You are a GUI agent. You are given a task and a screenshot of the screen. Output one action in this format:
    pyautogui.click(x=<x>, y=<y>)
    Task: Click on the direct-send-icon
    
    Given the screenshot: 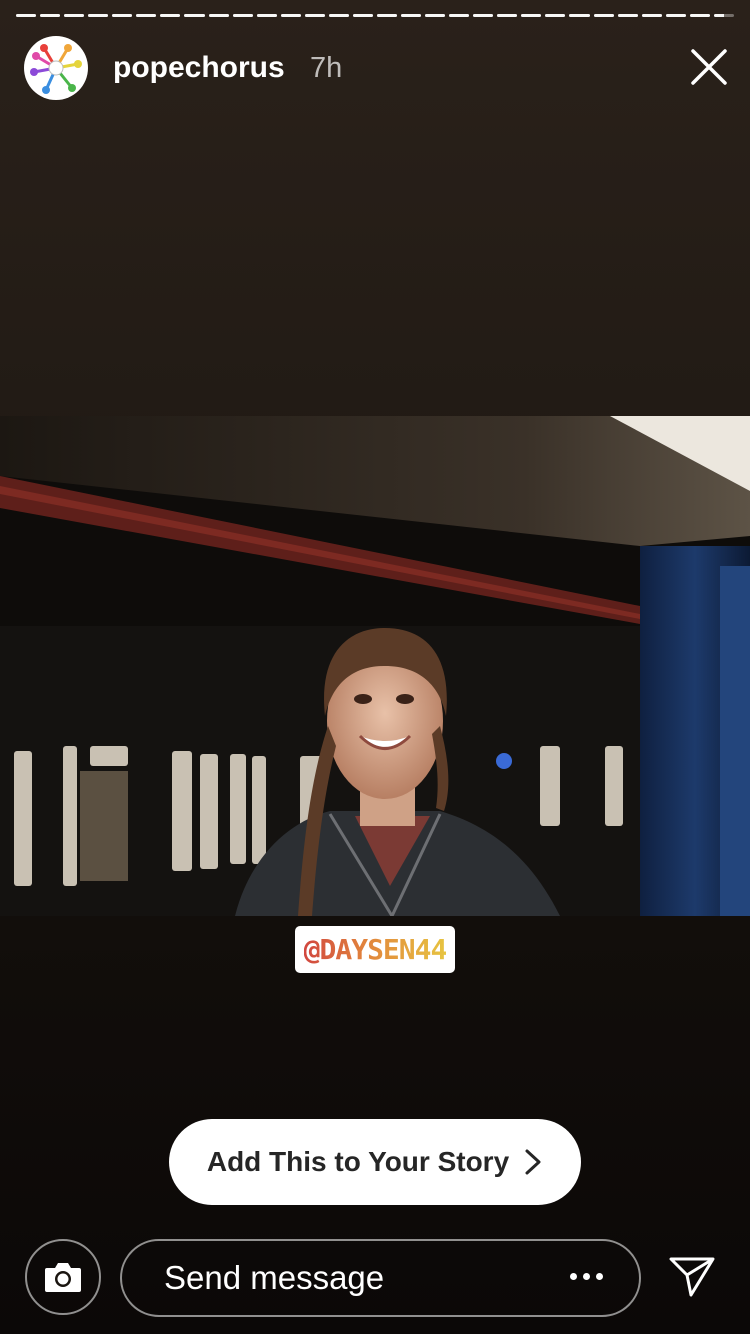 What is the action you would take?
    pyautogui.click(x=692, y=1277)
    